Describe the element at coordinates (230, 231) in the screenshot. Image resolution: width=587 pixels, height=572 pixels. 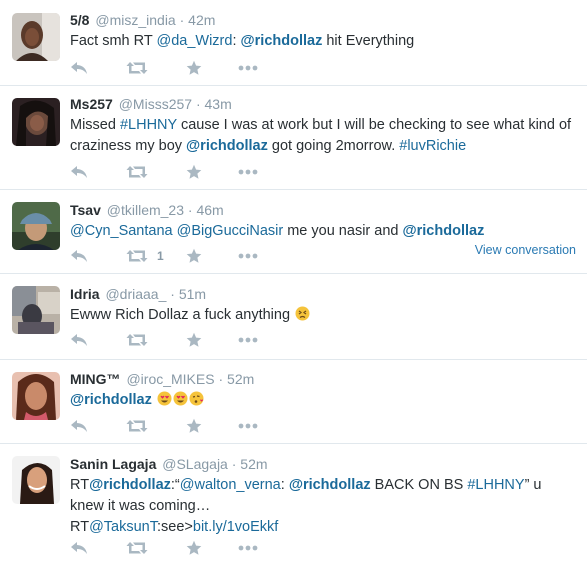
I see `mention-link: @BigGucciNasir` at that location.